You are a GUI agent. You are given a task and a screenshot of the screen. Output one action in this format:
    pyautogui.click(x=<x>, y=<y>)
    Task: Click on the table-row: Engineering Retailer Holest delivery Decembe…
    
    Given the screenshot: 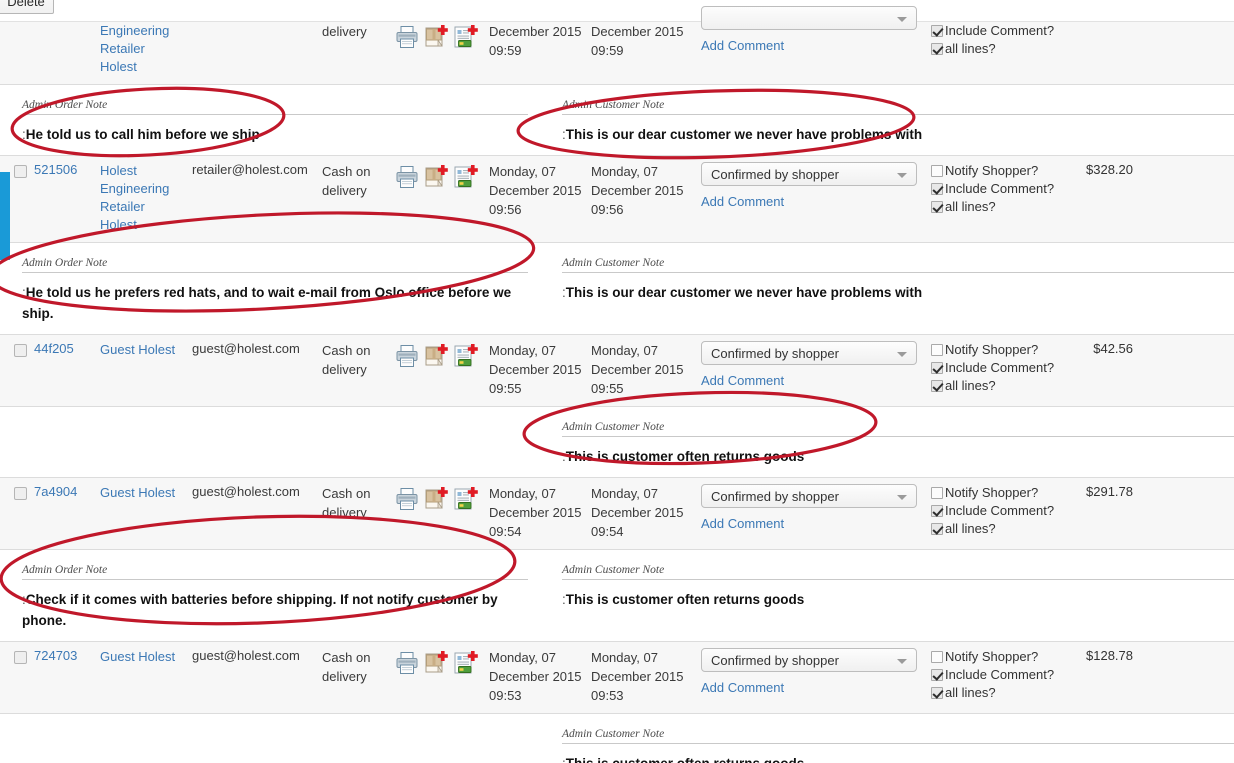 What is the action you would take?
    pyautogui.click(x=617, y=45)
    